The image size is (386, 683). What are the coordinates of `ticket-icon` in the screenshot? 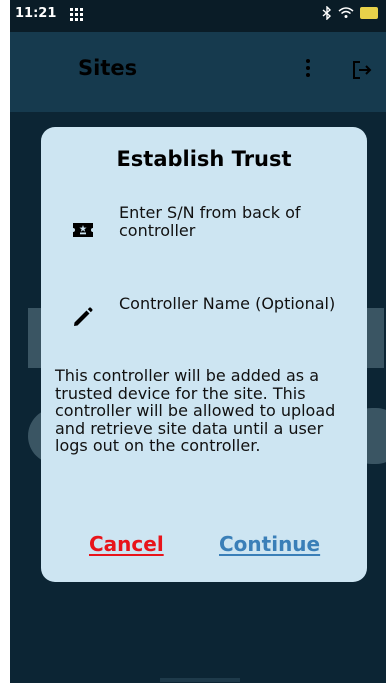 It's located at (83, 230).